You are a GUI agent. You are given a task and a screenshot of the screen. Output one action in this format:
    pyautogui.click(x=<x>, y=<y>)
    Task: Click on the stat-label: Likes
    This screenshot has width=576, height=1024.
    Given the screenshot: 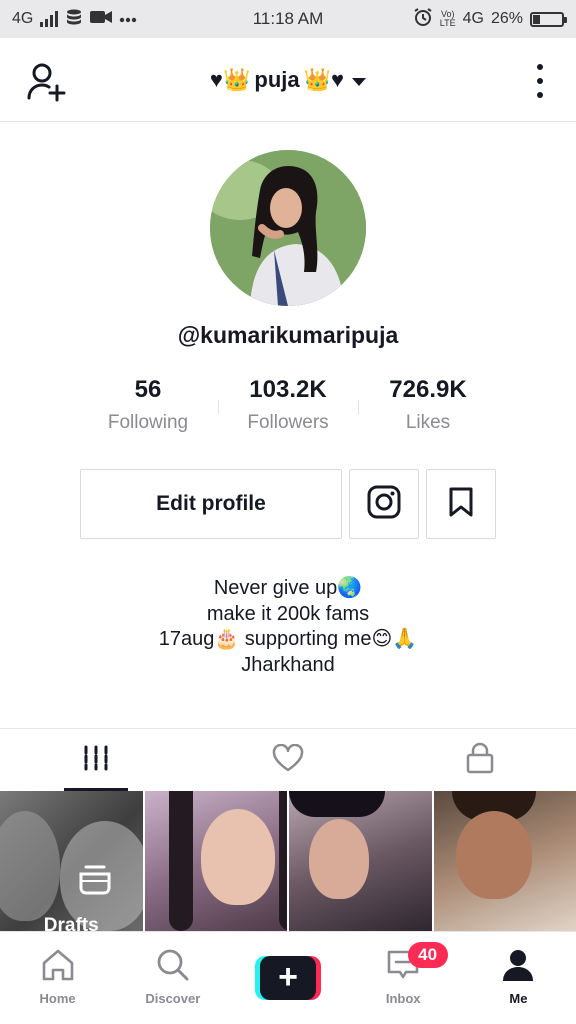 What is the action you would take?
    pyautogui.click(x=428, y=422)
    